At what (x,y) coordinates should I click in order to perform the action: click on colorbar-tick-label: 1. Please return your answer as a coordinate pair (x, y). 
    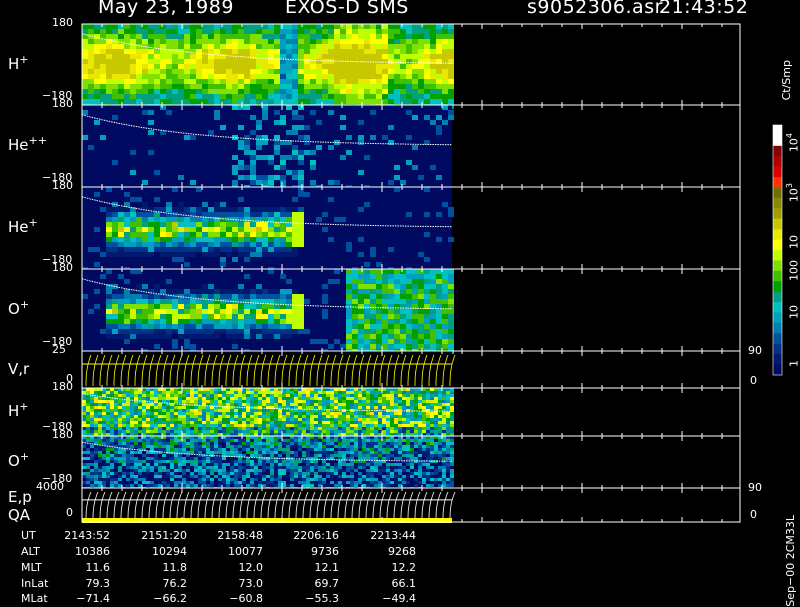
    Looking at the image, I should click on (792, 363).